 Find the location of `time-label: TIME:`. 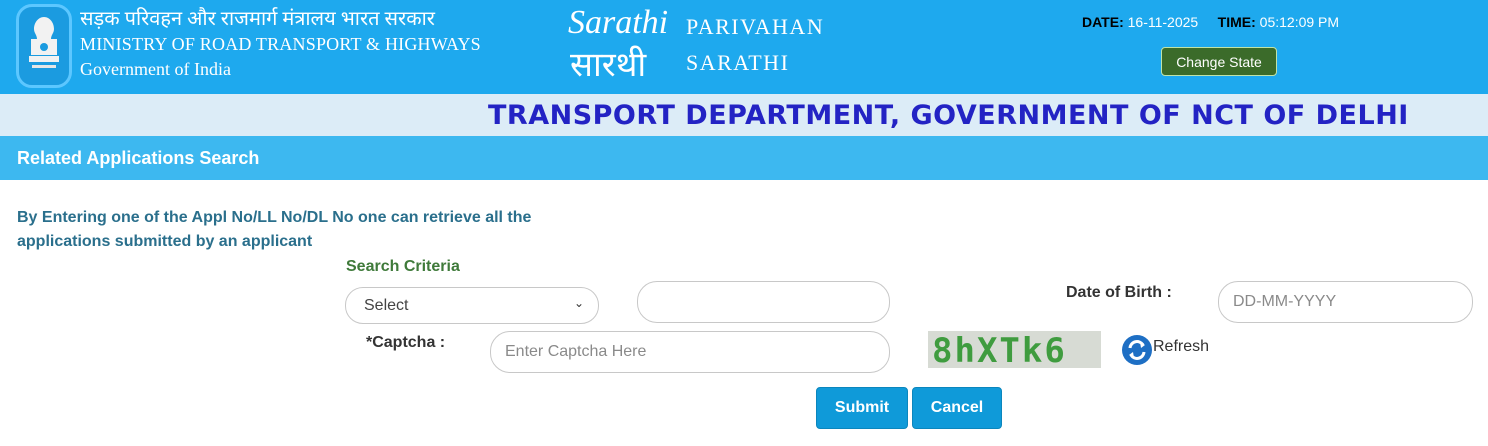

time-label: TIME: is located at coordinates (1236, 22).